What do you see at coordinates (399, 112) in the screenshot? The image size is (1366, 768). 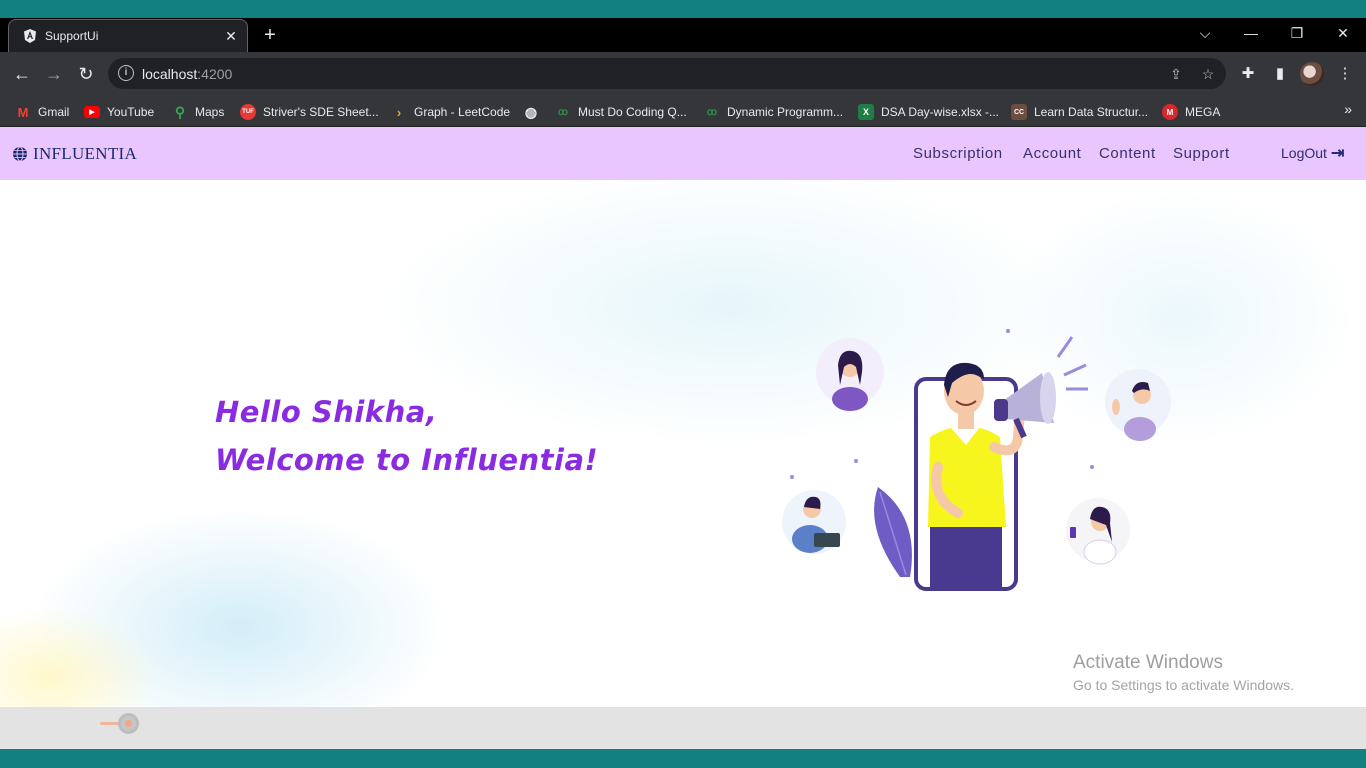 I see `leetcode-icon: ›` at bounding box center [399, 112].